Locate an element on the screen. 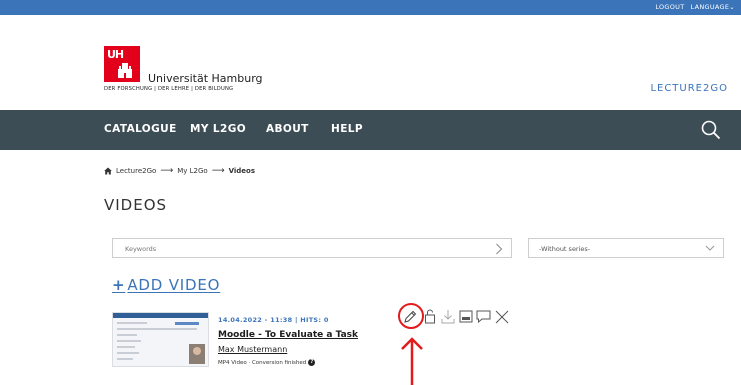 The image size is (741, 385). breadcrumb-my-l2go: My L2Go is located at coordinates (192, 171).